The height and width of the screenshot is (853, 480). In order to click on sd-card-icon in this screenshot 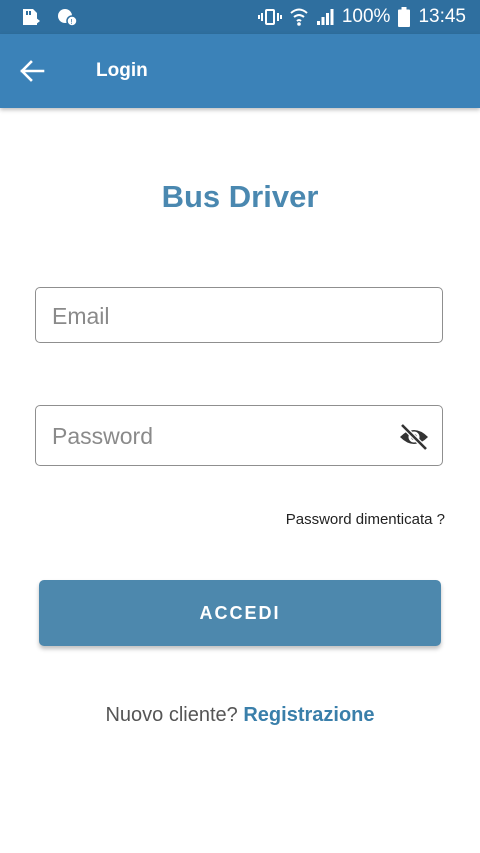, I will do `click(31, 17)`.